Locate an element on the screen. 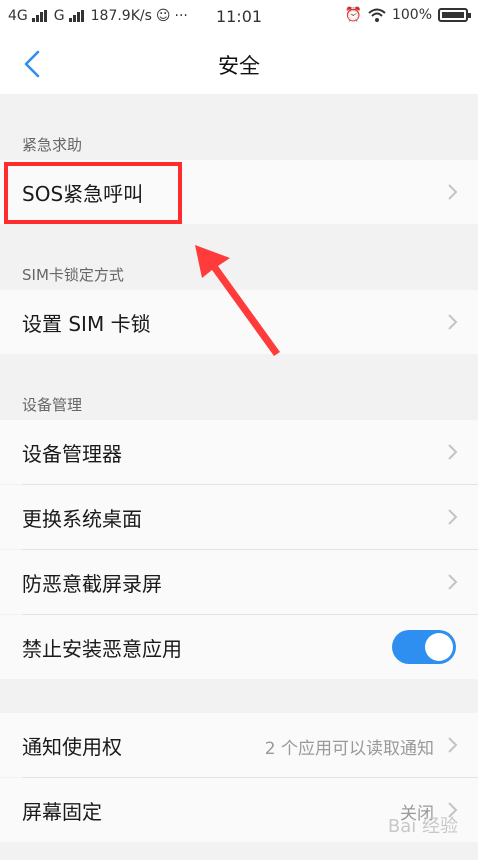 The height and width of the screenshot is (860, 478). row-label: 屏幕固定 is located at coordinates (62, 812).